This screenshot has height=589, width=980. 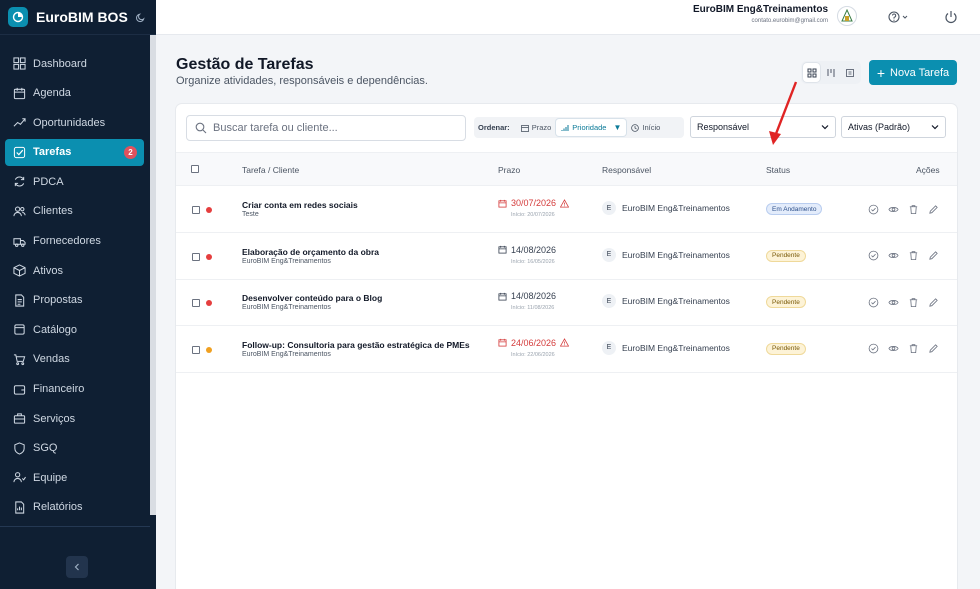 I want to click on sidebar-item-vendas: Vendas, so click(x=74, y=359).